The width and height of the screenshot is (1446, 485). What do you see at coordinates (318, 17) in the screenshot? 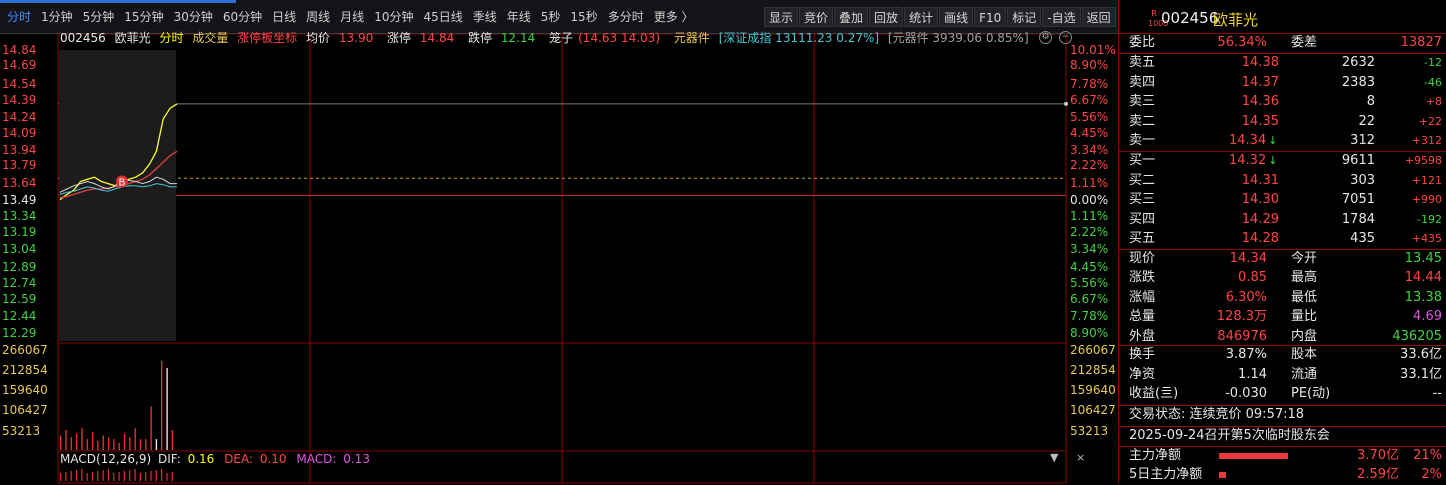
I see `tab-period-week: 周线` at bounding box center [318, 17].